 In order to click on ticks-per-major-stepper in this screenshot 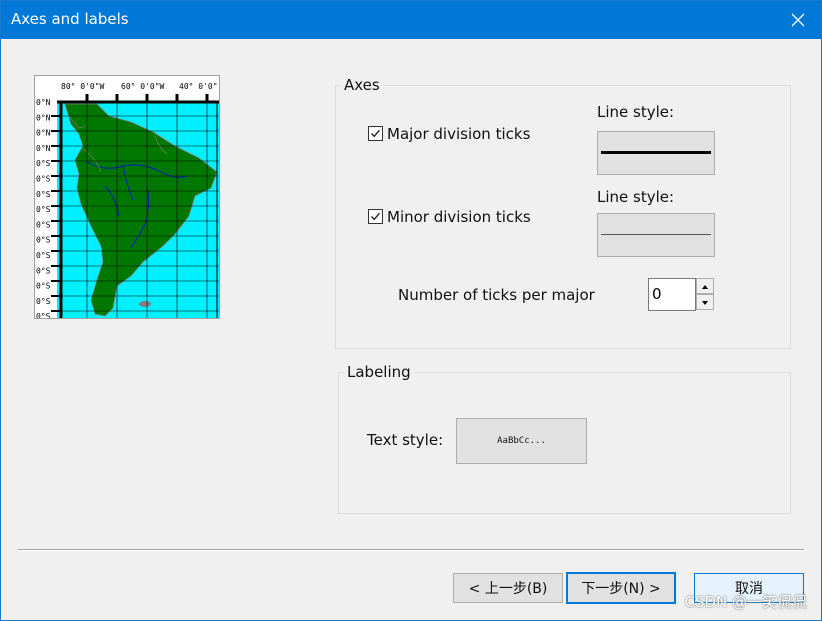, I will do `click(705, 294)`.